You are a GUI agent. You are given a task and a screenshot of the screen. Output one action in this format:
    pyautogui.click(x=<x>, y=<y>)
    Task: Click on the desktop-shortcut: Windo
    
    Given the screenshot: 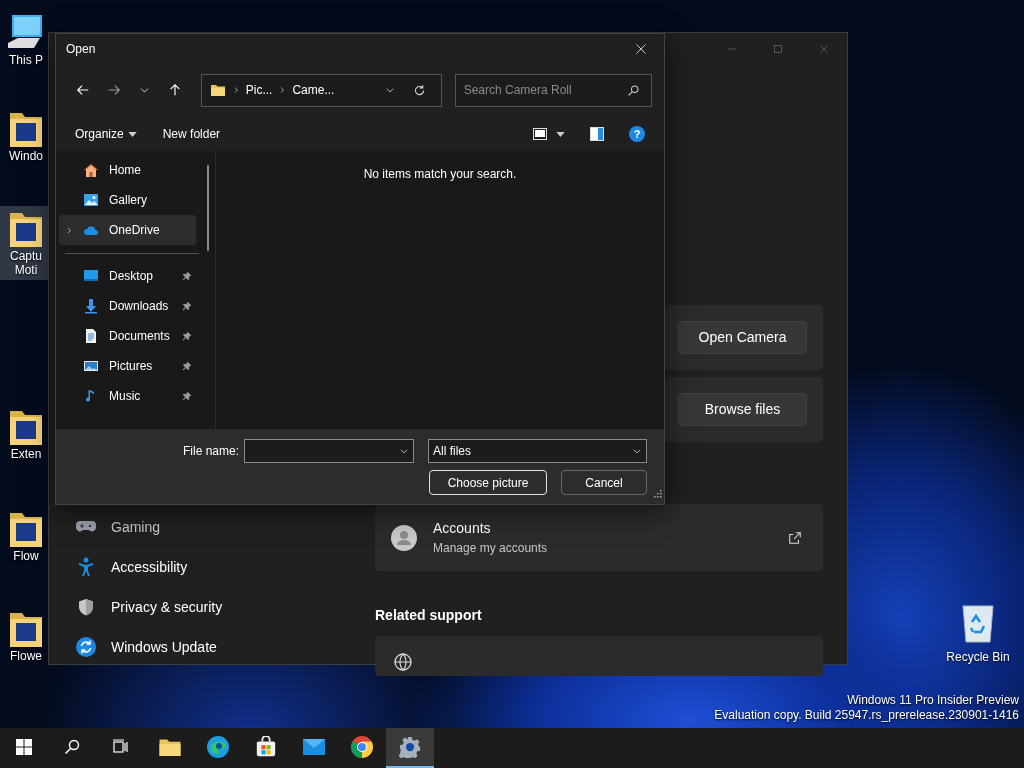 What is the action you would take?
    pyautogui.click(x=26, y=136)
    